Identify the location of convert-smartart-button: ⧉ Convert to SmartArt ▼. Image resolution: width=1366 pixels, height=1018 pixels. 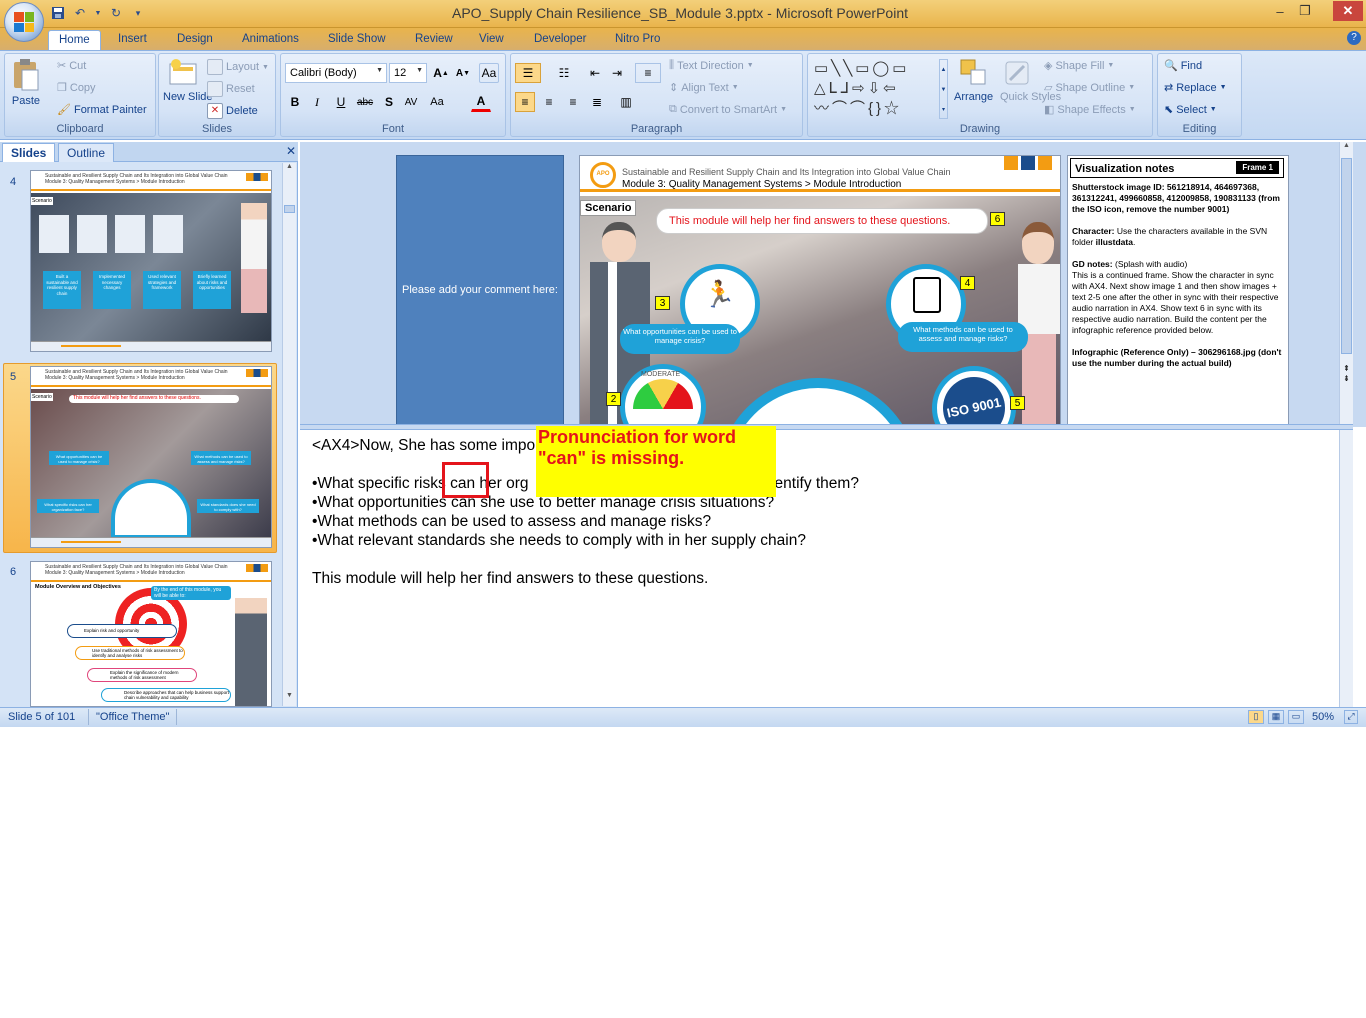
(728, 109).